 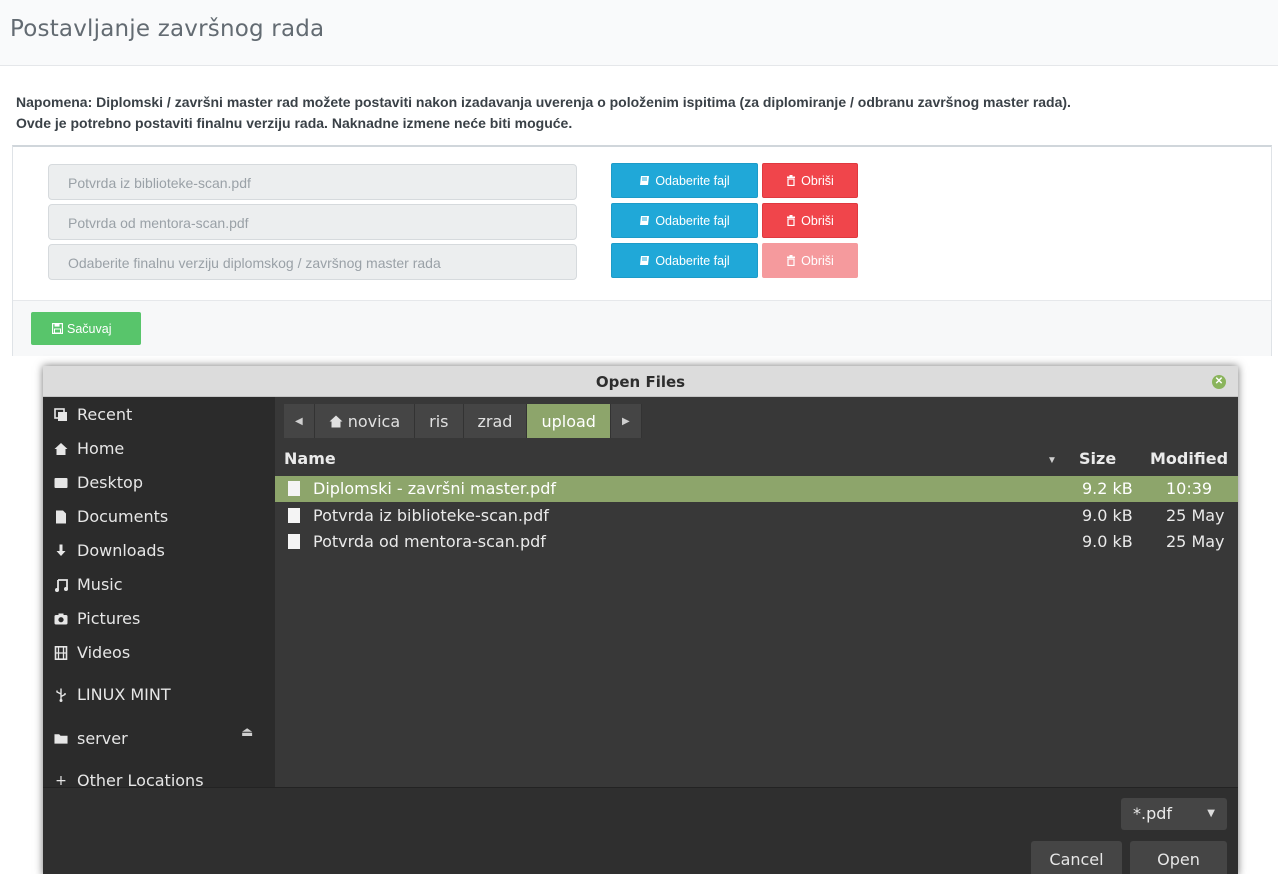 I want to click on sidebar-item-pictures: Pictures, so click(x=97, y=618).